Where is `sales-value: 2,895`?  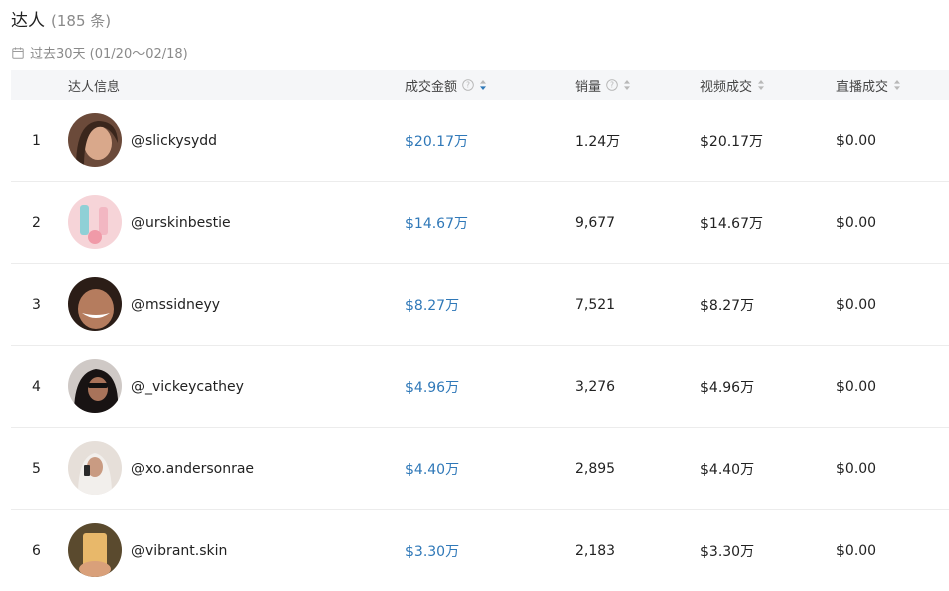
sales-value: 2,895 is located at coordinates (595, 468).